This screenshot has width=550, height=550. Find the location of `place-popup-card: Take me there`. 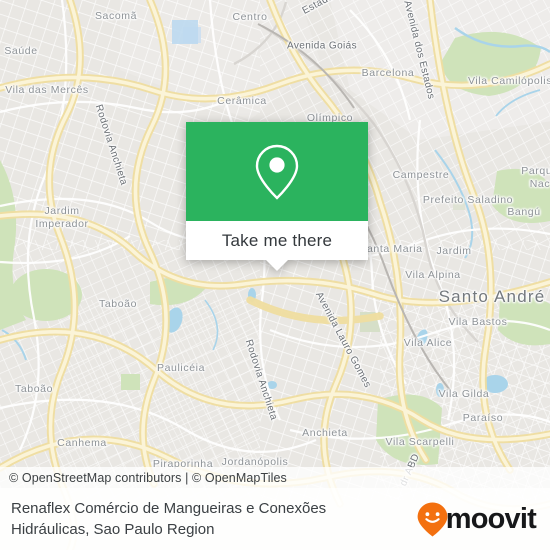

place-popup-card: Take me there is located at coordinates (277, 196).